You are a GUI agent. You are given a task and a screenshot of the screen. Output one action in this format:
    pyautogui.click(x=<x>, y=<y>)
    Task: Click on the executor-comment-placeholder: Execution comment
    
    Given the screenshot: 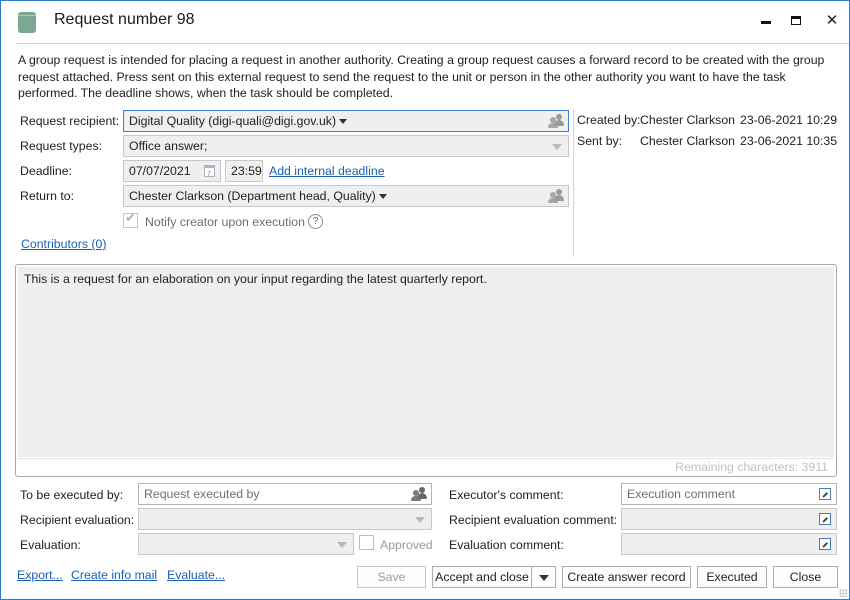 What is the action you would take?
    pyautogui.click(x=681, y=494)
    